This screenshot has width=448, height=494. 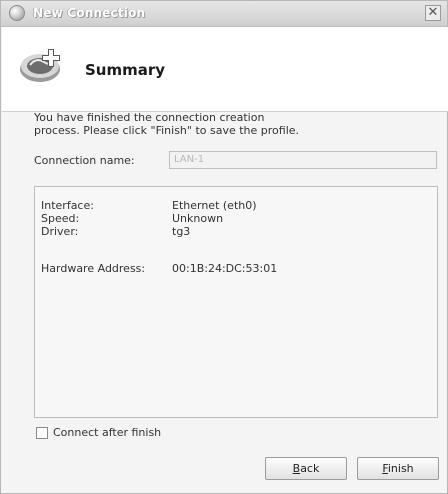 I want to click on connect-after-finish-label: Connect after finish, so click(x=107, y=432).